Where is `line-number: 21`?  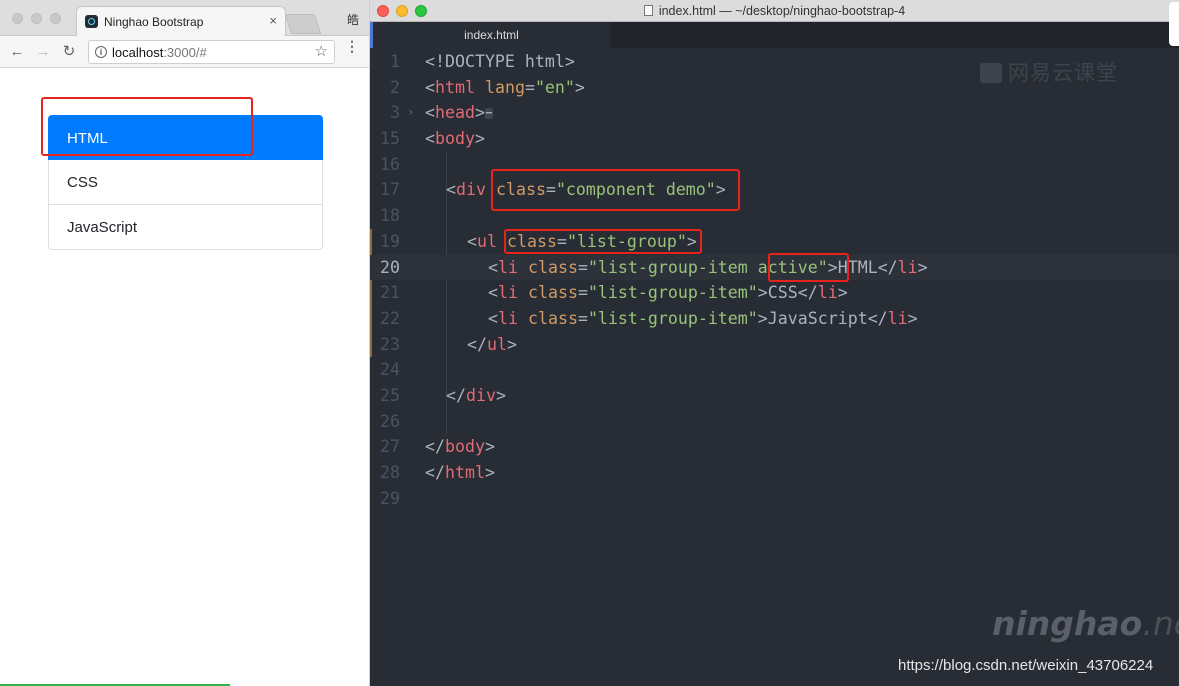 line-number: 21 is located at coordinates (385, 293).